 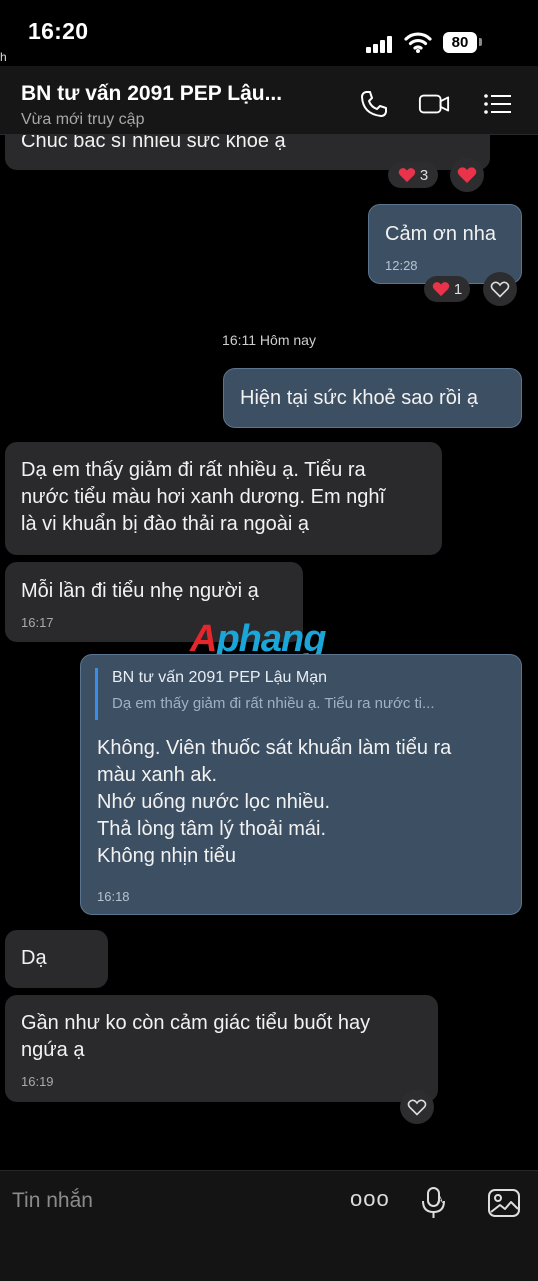 What do you see at coordinates (440, 1200) in the screenshot?
I see `svg-text: A` at bounding box center [440, 1200].